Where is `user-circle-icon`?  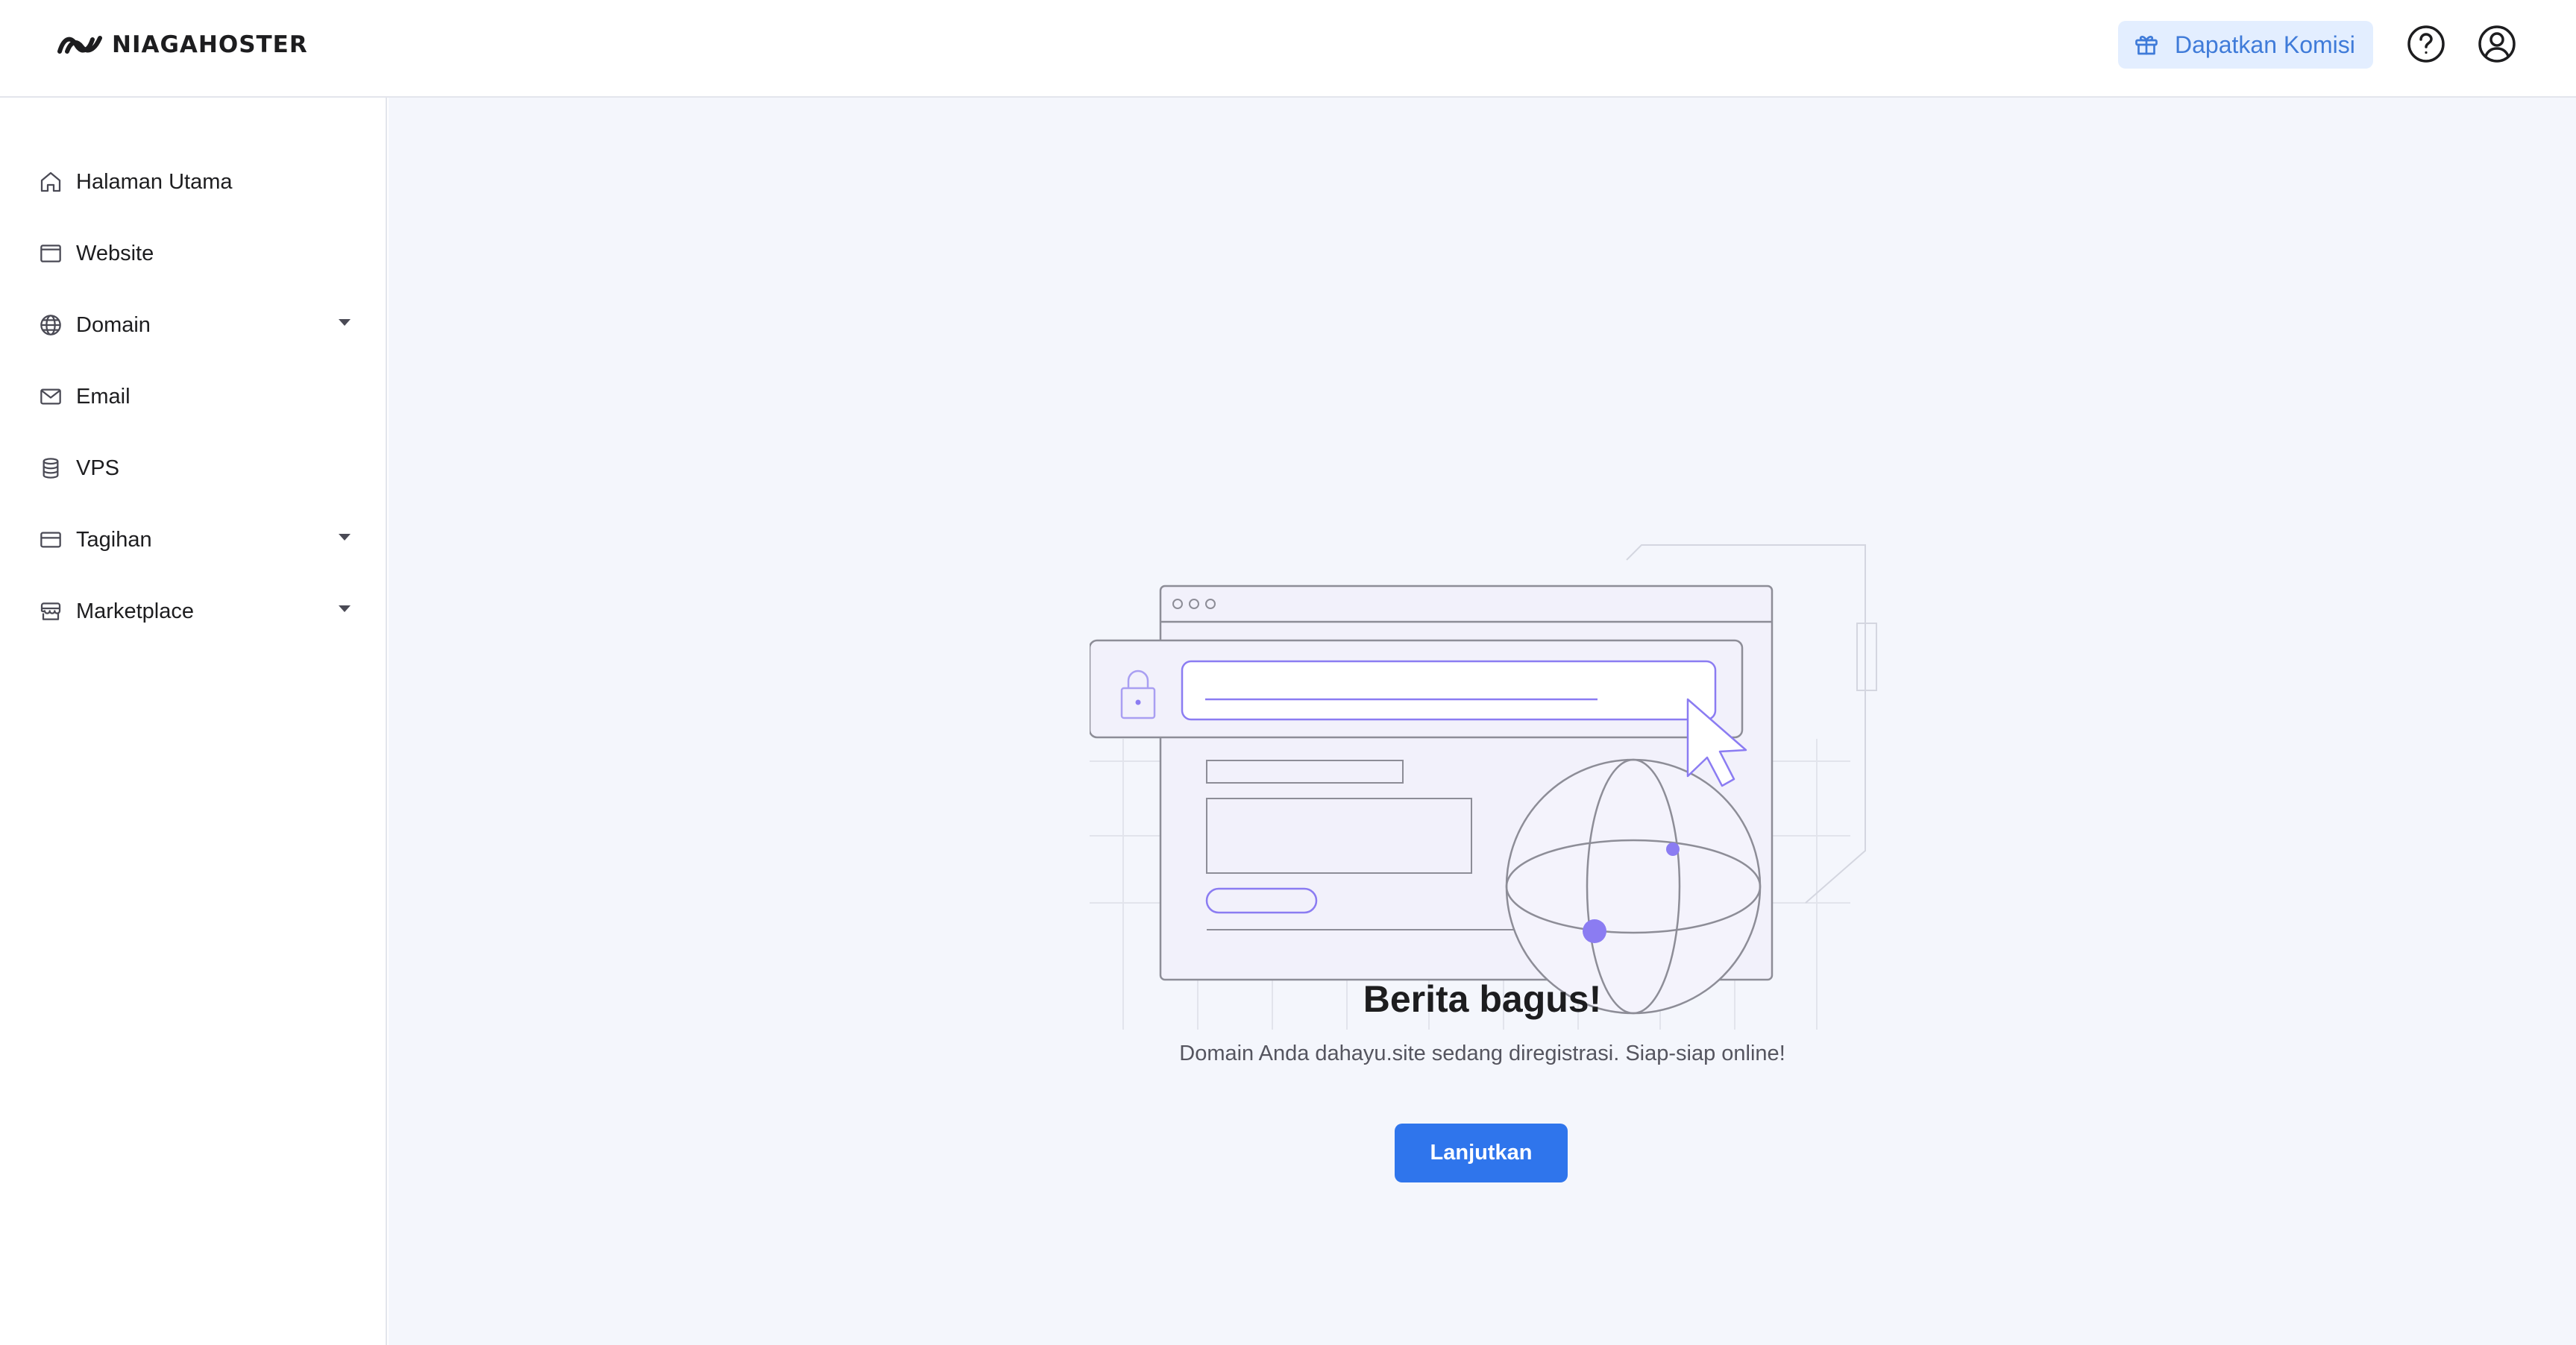 user-circle-icon is located at coordinates (2497, 44).